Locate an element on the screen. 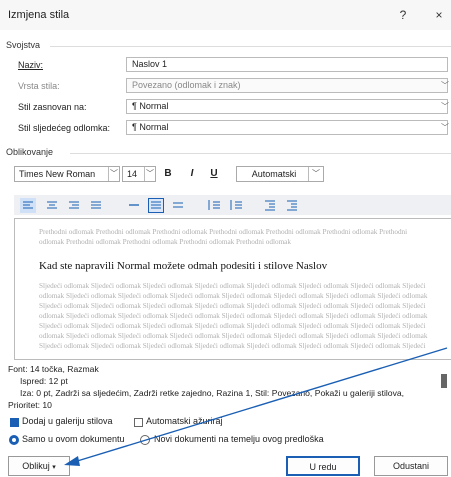 This screenshot has height=477, width=451. only-document-radio is located at coordinates (14, 440).